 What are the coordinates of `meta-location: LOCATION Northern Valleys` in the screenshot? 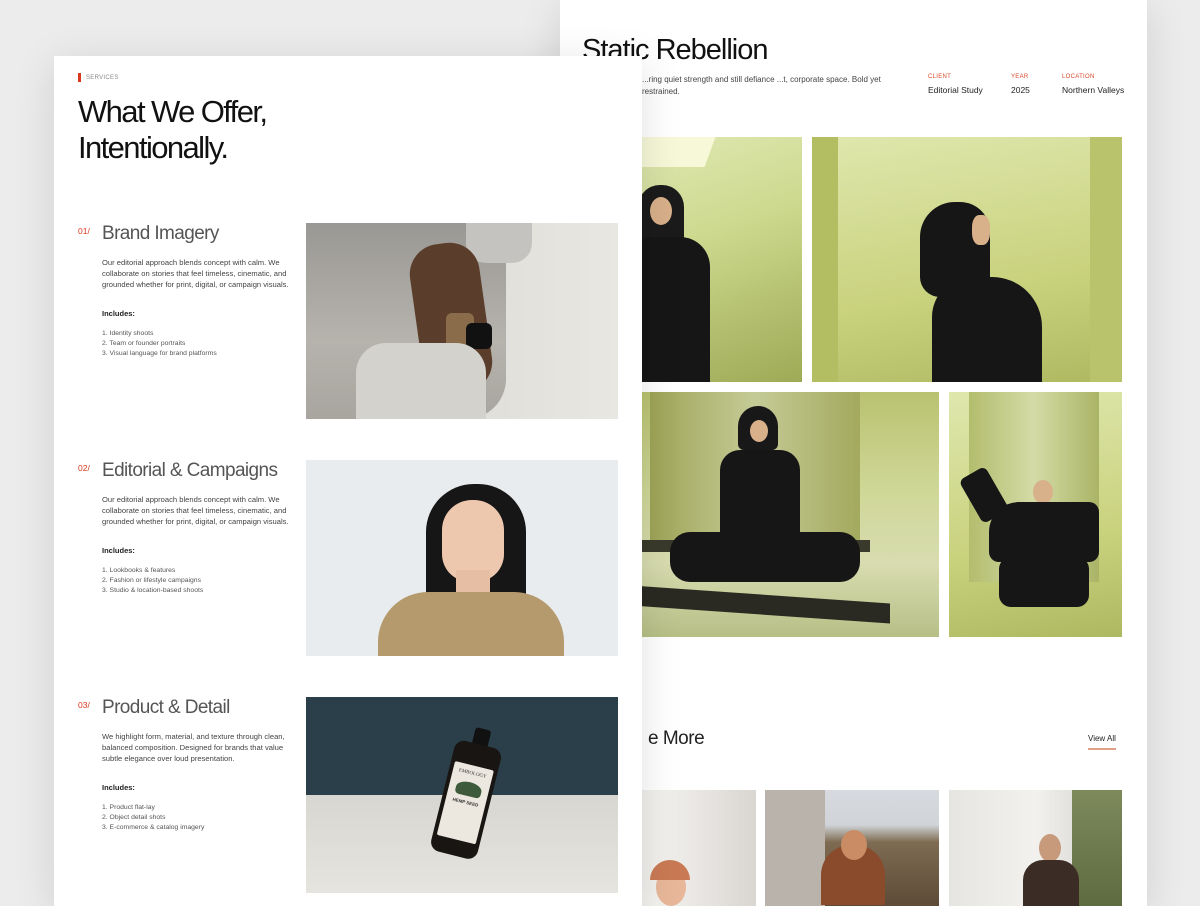 It's located at (1093, 84).